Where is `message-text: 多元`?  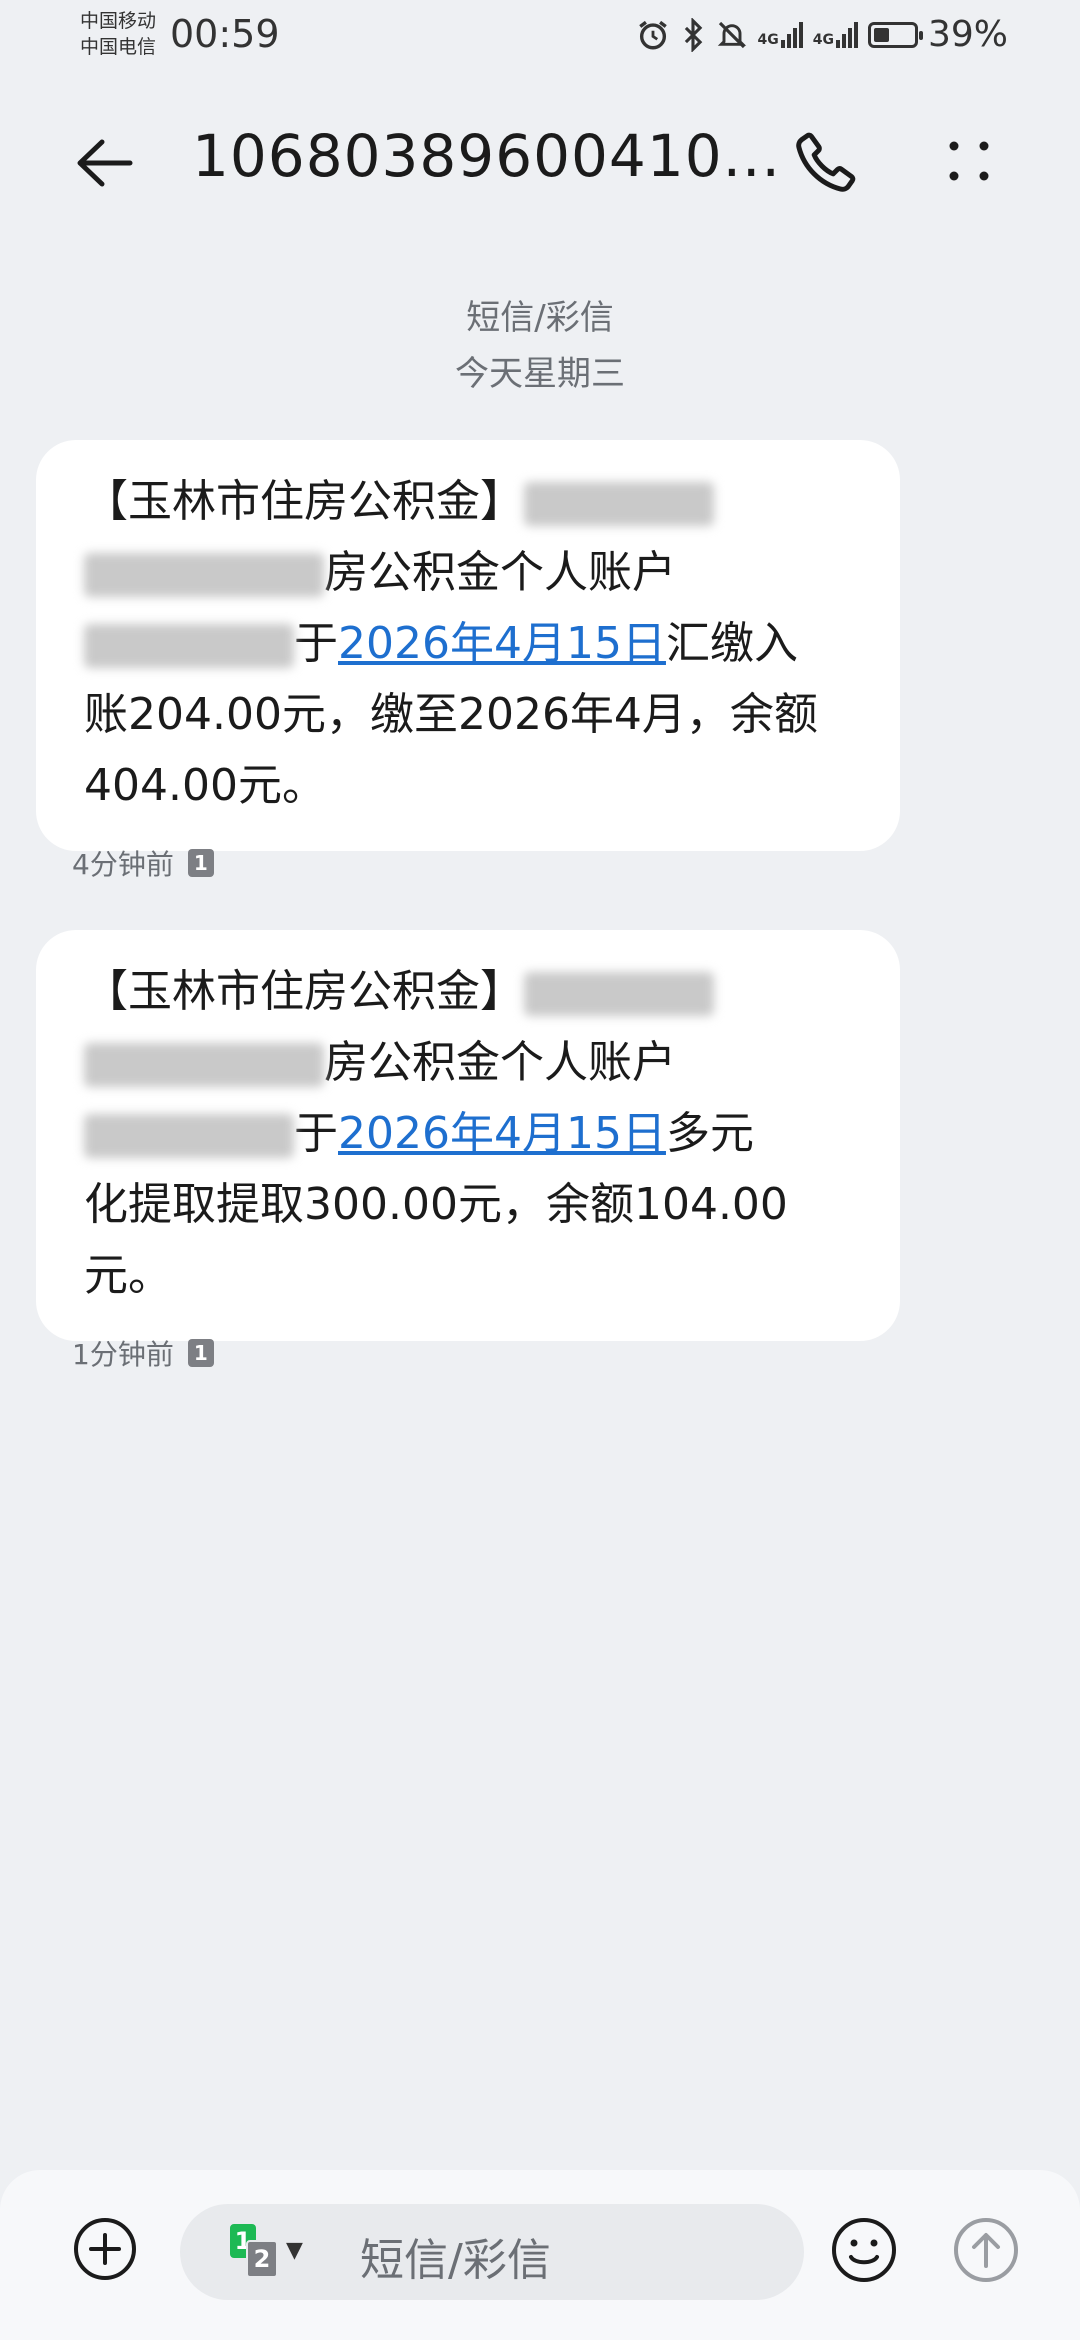 message-text: 多元 is located at coordinates (709, 1133).